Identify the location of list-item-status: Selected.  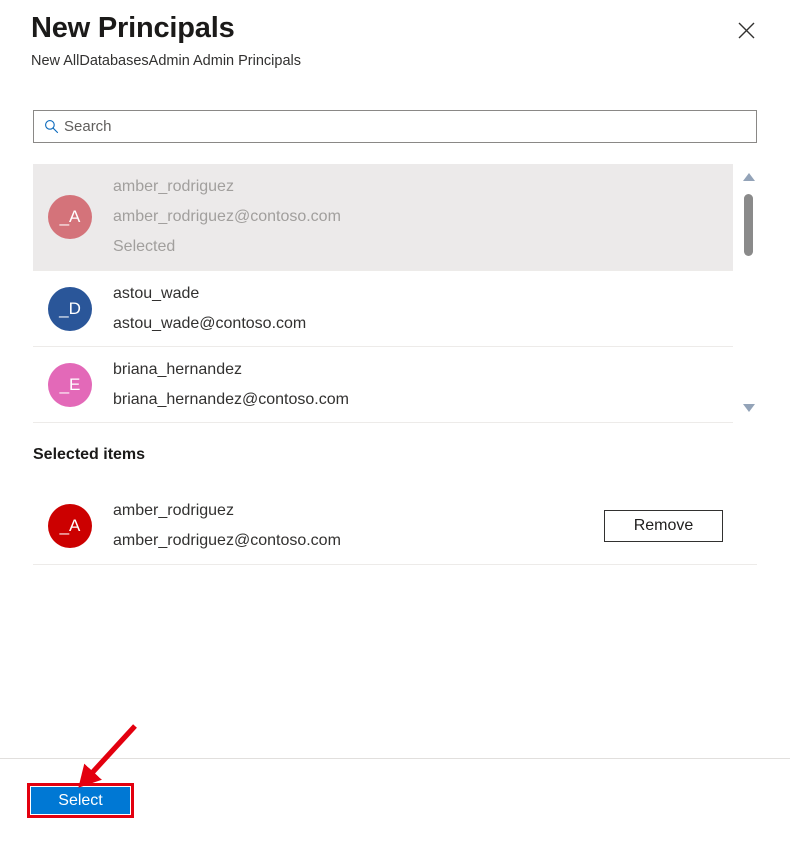
(144, 246).